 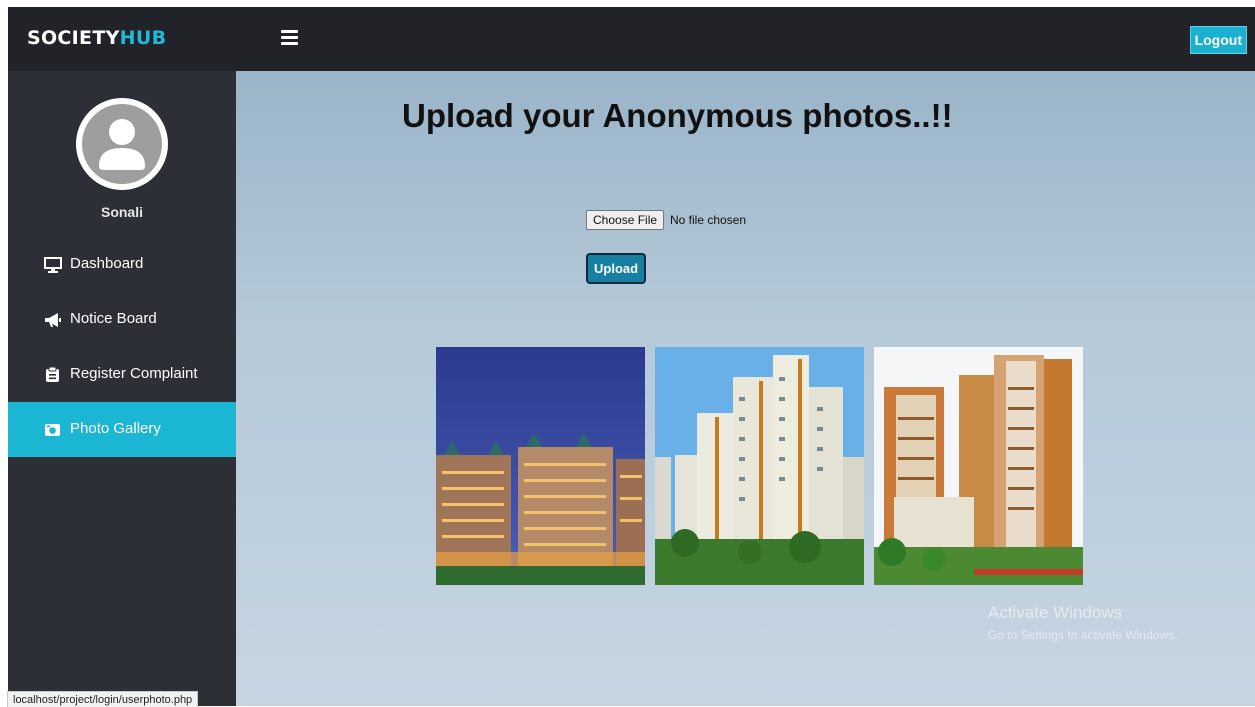 I want to click on sidebar-item-label: Dashboard, so click(x=107, y=263).